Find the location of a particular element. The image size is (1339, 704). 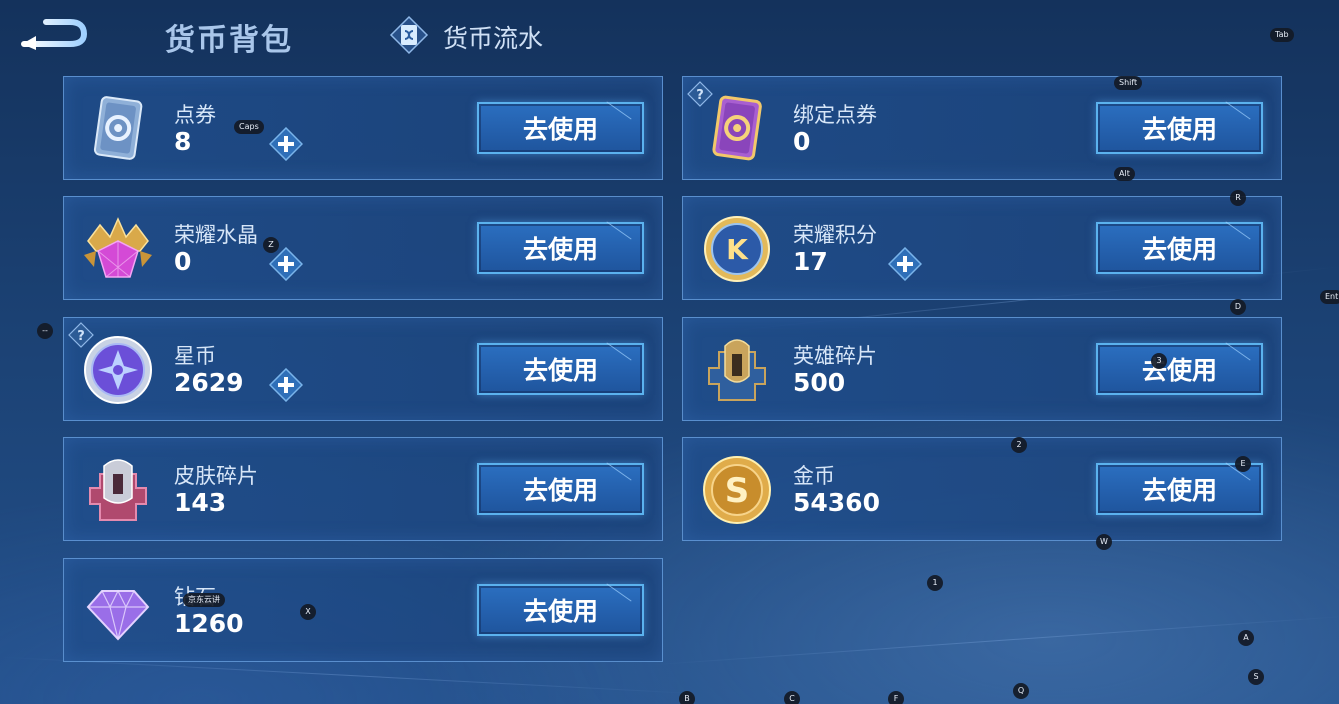

gold-coin-icon: S is located at coordinates (737, 490).